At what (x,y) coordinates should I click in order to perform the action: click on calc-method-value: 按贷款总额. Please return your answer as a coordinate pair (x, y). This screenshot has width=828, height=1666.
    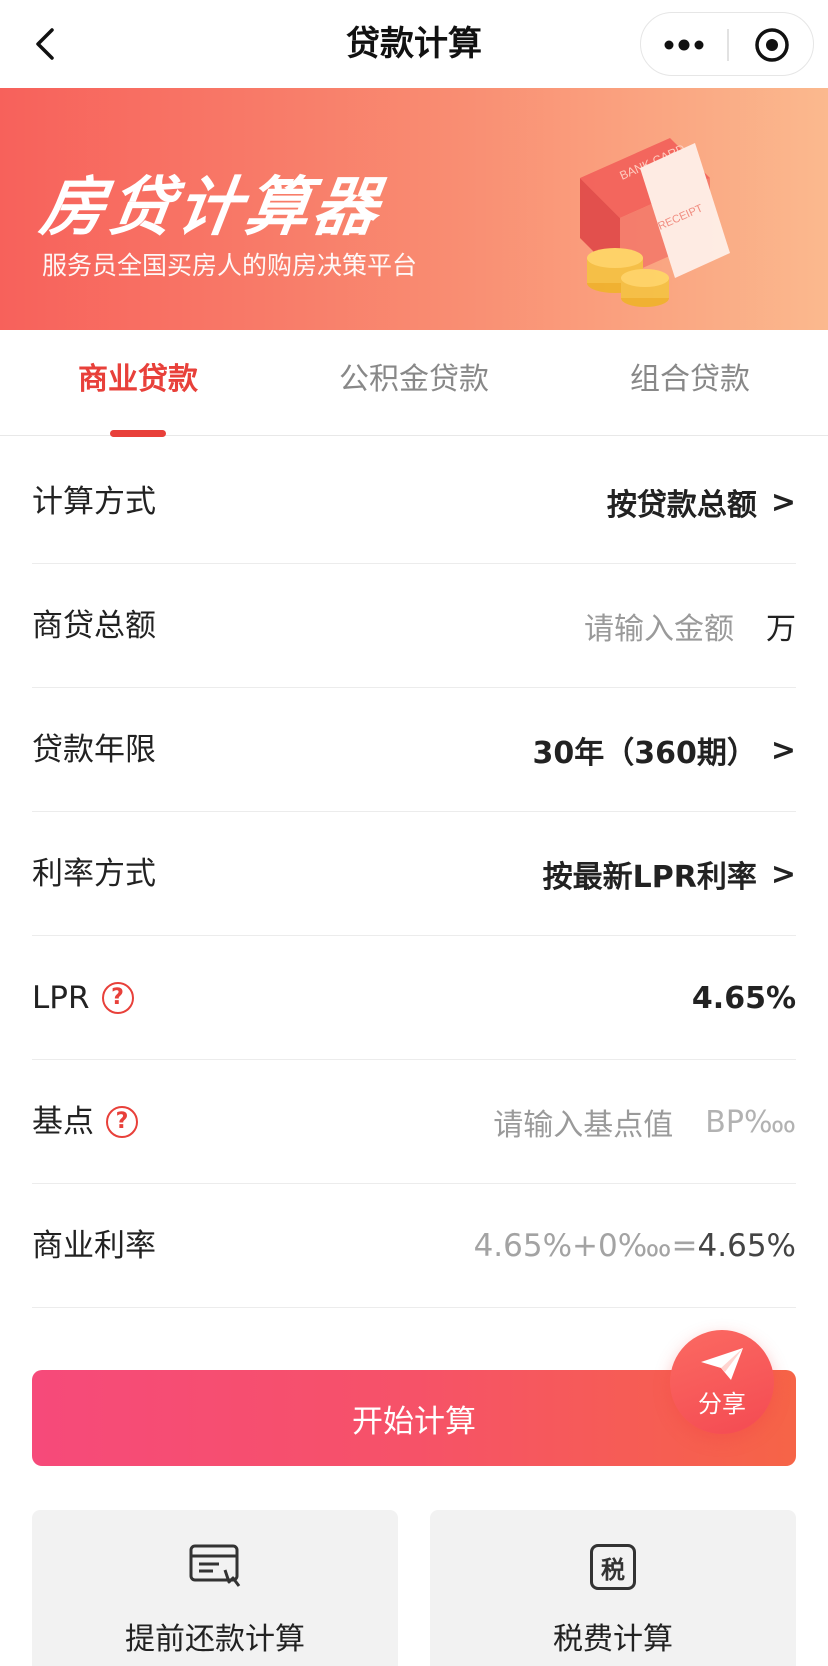
    Looking at the image, I should click on (681, 505).